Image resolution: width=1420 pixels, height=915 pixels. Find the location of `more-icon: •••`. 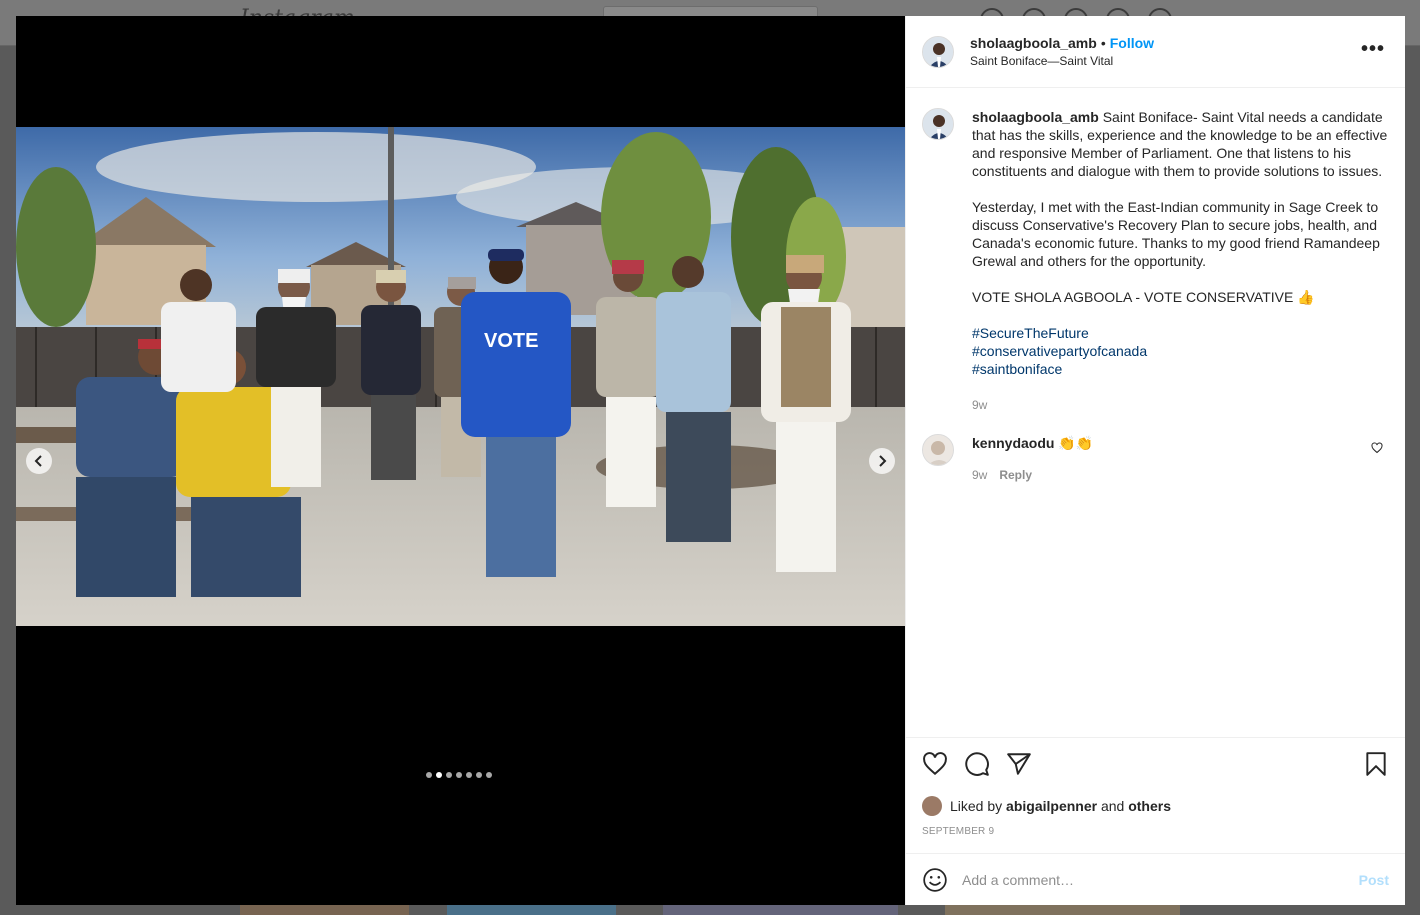

more-icon: ••• is located at coordinates (1372, 49).